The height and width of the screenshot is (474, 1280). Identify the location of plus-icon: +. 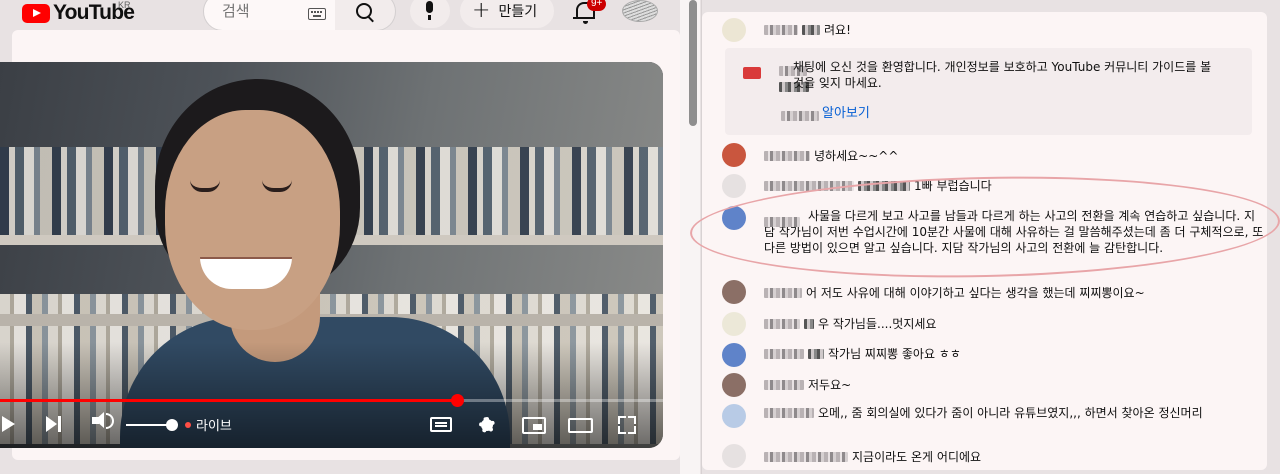
(481, 11).